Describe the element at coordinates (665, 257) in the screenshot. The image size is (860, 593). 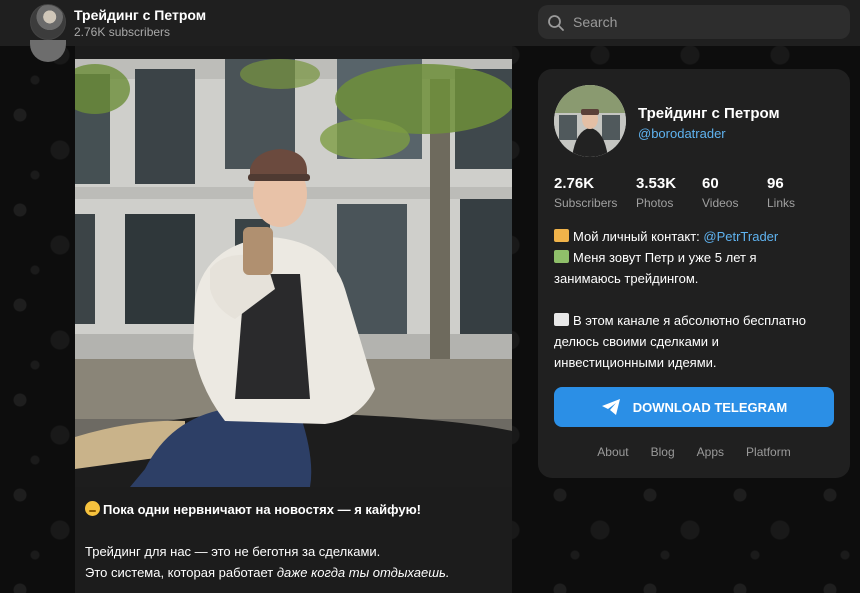
I see `desc-line-2-text: Меня зовут Петр и уже 5 лет я` at that location.